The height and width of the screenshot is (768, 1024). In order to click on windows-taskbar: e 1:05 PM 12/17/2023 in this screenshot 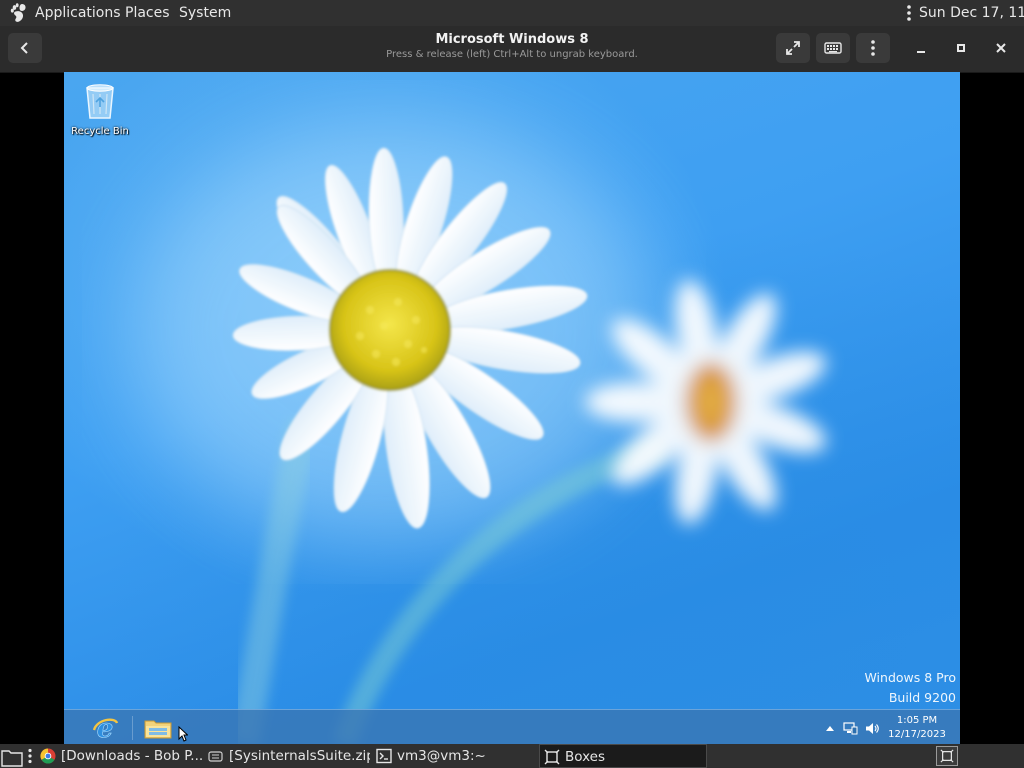, I will do `click(512, 726)`.